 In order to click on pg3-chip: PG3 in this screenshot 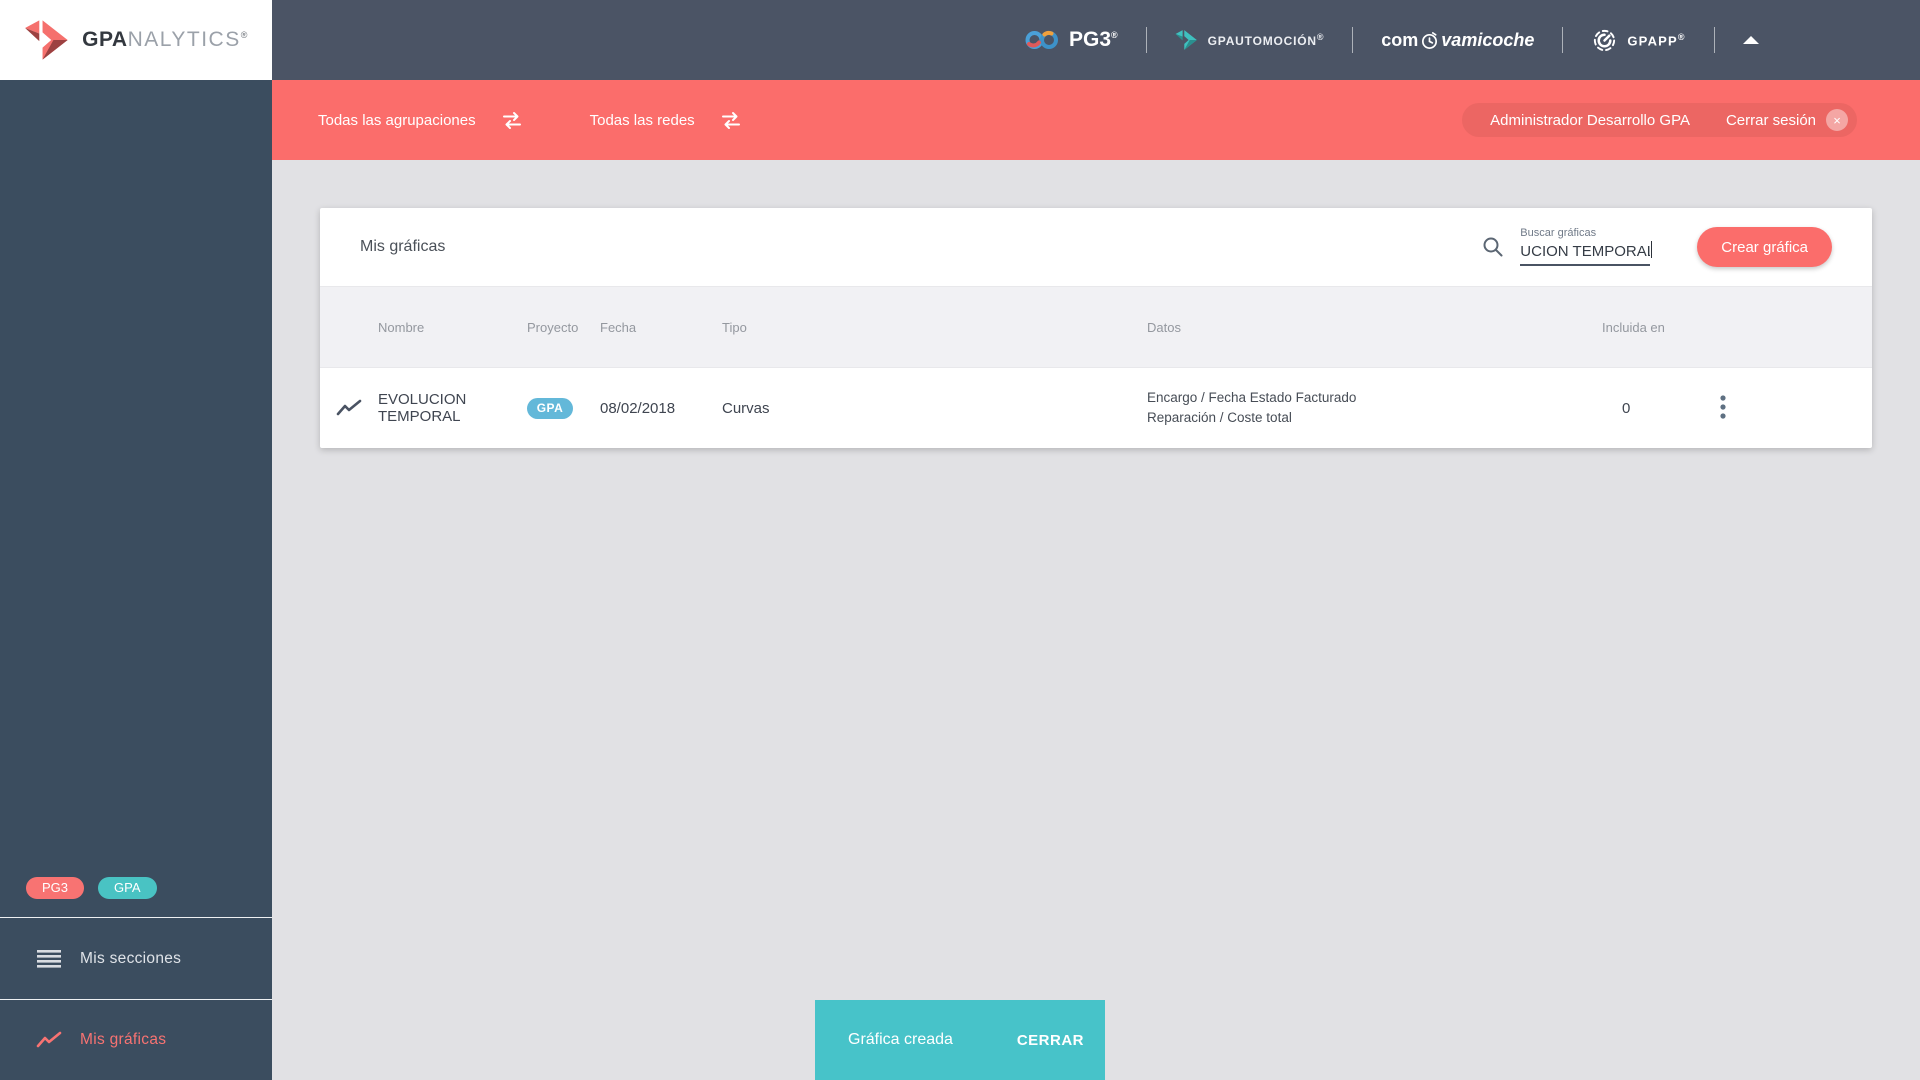, I will do `click(55, 887)`.